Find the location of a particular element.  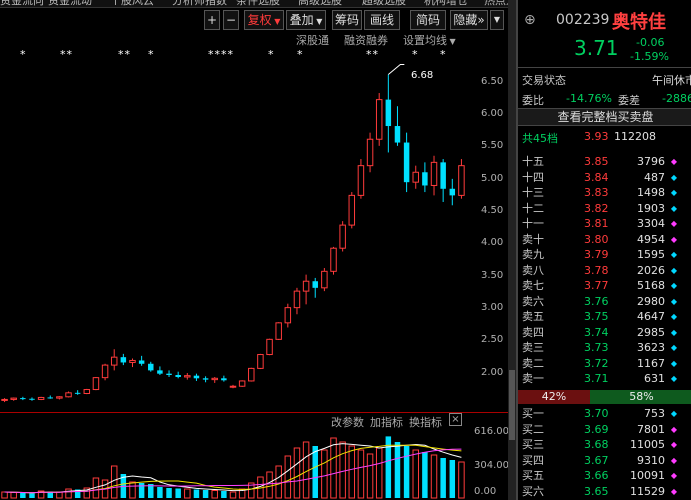

chart-scrollbar is located at coordinates (512, 250).